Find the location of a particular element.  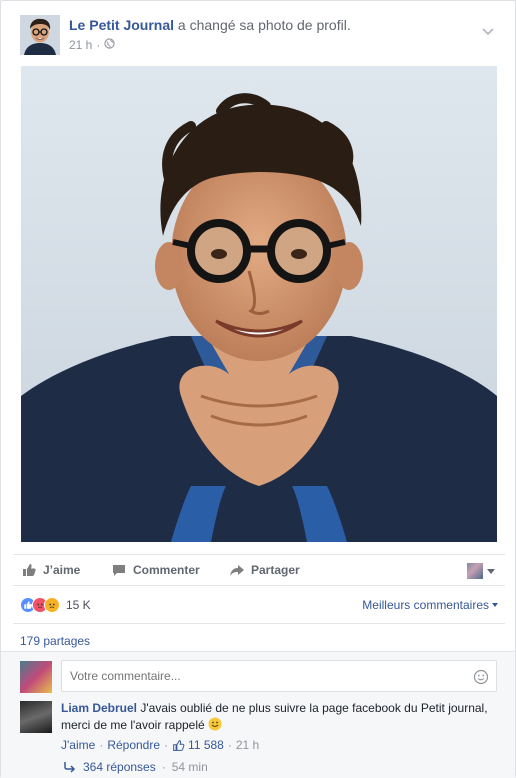

comment-timestamp: 21 h is located at coordinates (247, 745).